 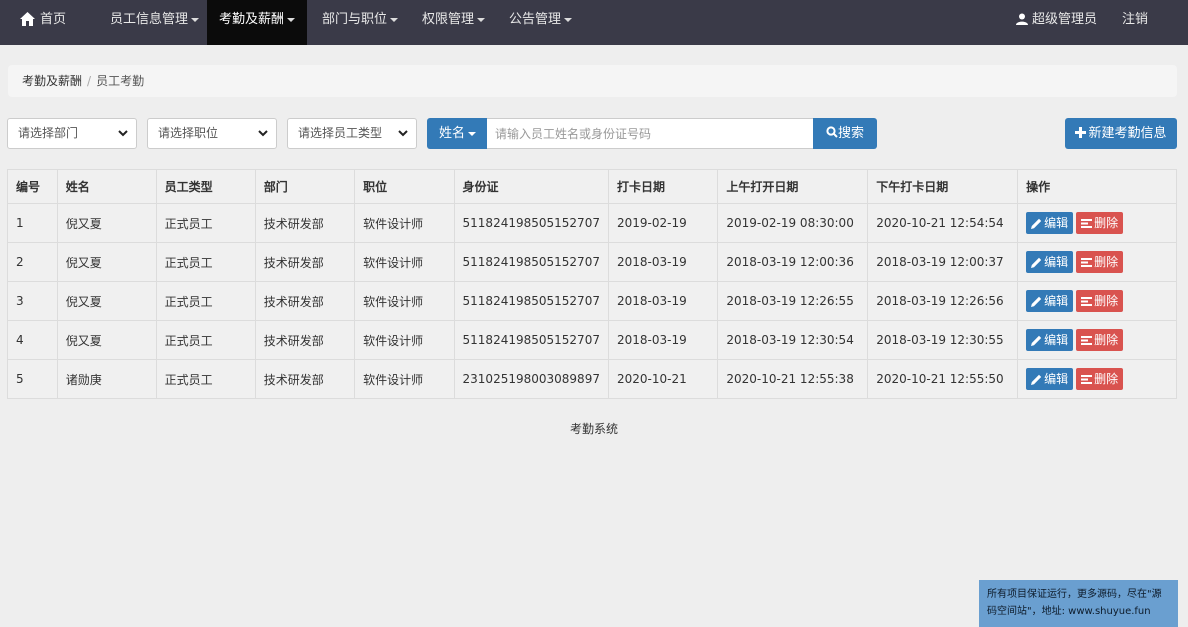 I want to click on nav-employee-info: 员工信息管理, so click(x=154, y=20).